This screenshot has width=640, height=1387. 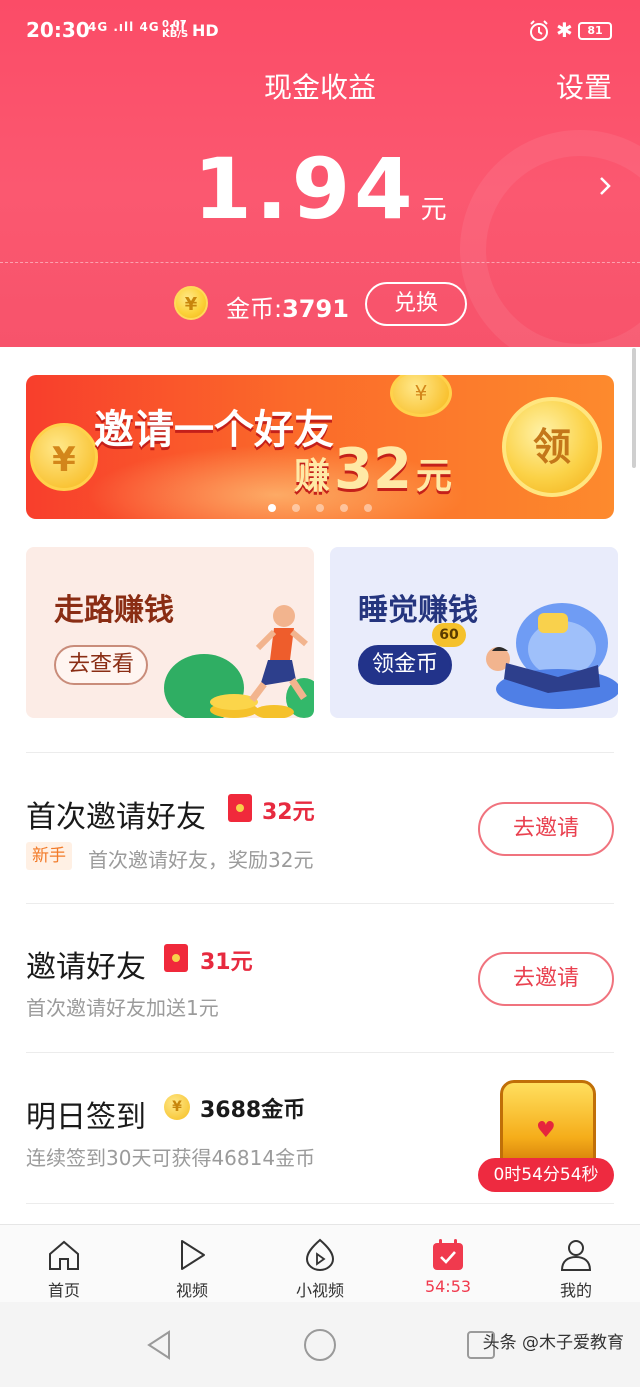 I want to click on banner-reward: 赚32 元, so click(x=373, y=469).